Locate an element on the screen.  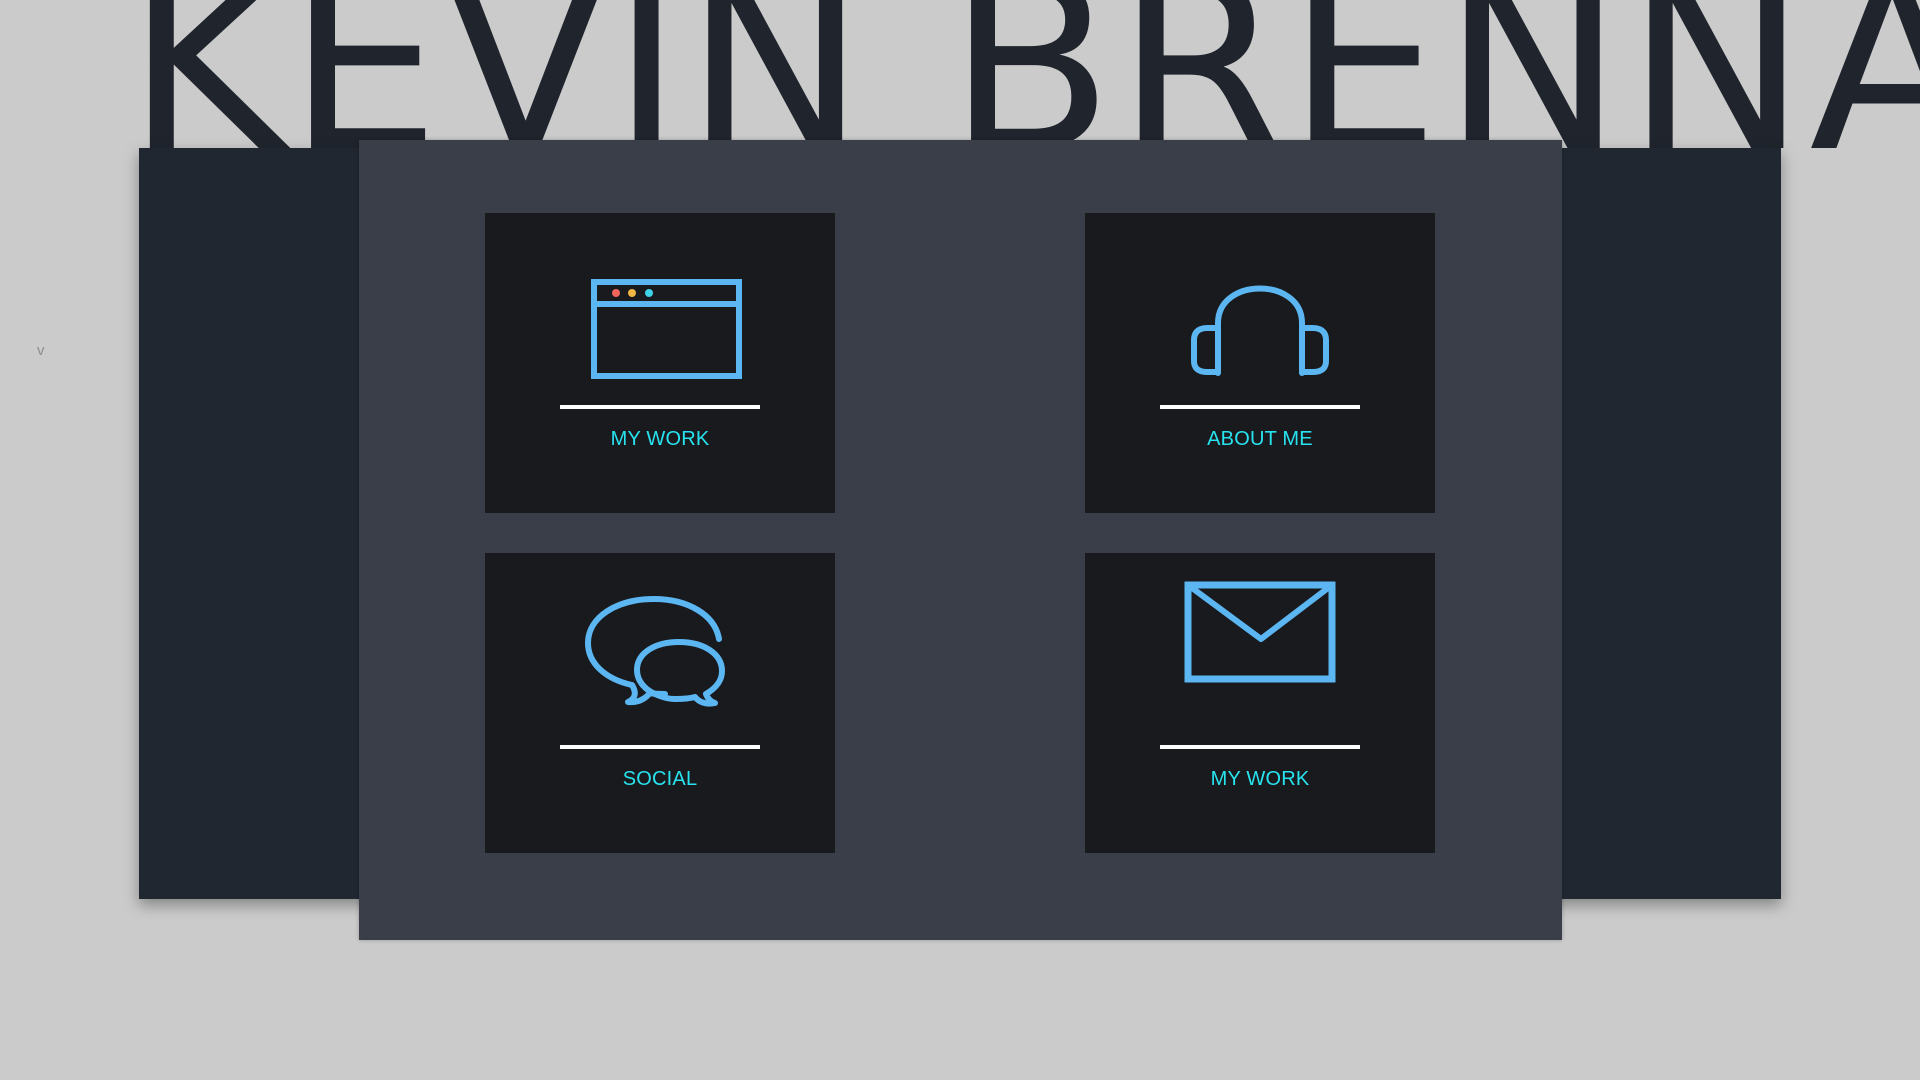
social-tile: SOCIAL is located at coordinates (660, 703).